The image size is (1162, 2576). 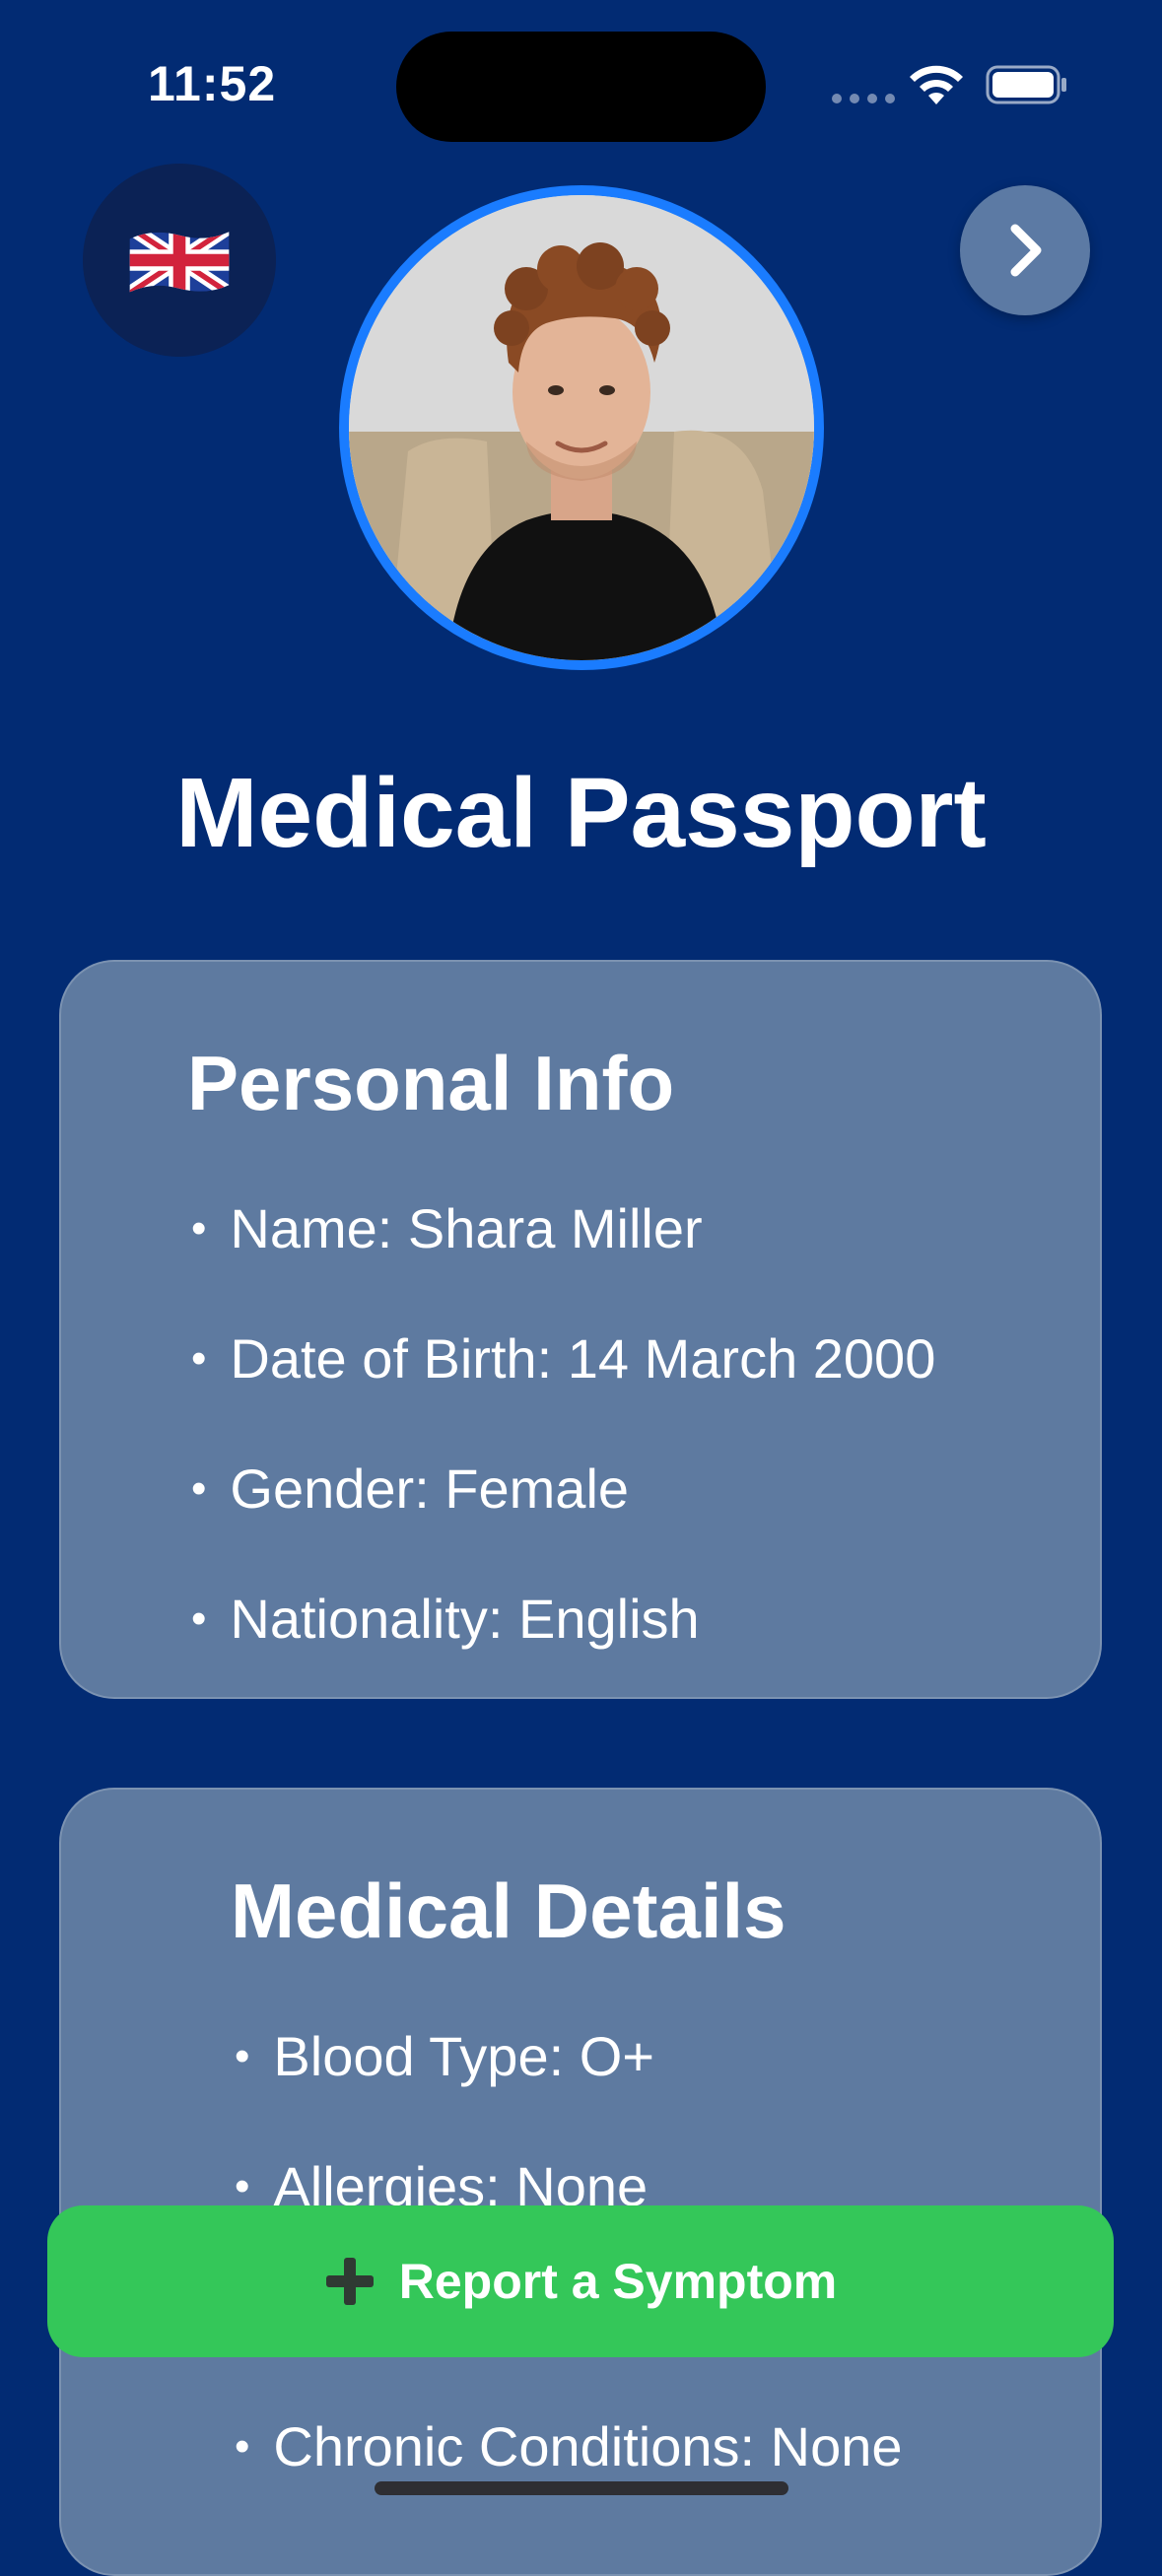 What do you see at coordinates (213, 83) in the screenshot?
I see `status-time: 11:52` at bounding box center [213, 83].